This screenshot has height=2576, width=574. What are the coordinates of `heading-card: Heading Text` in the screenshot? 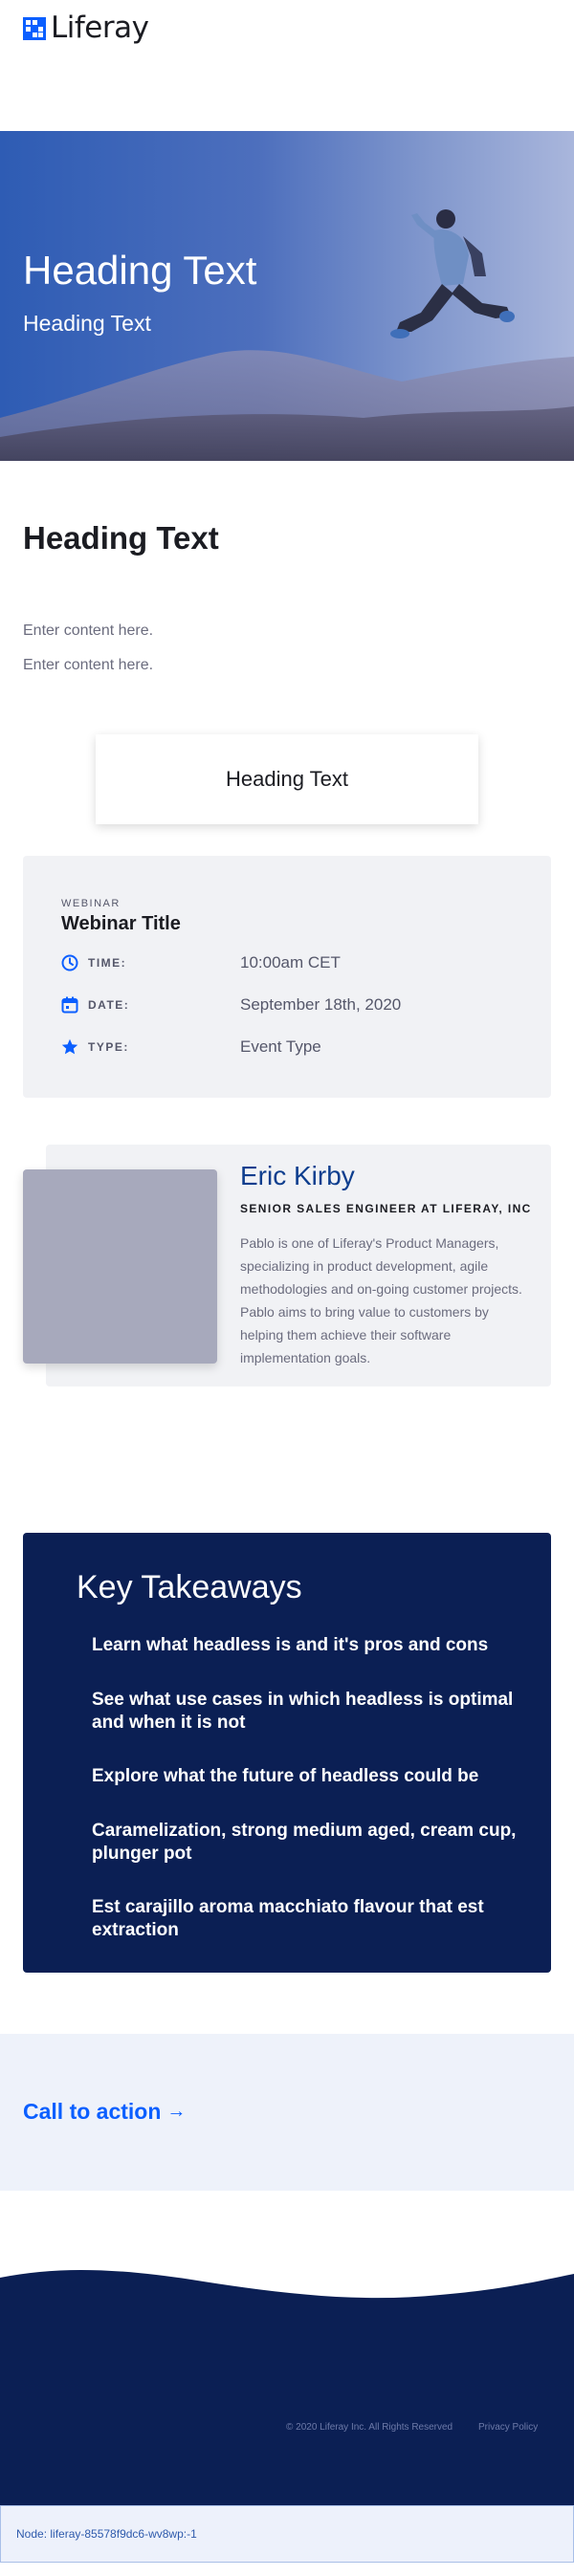 It's located at (287, 779).